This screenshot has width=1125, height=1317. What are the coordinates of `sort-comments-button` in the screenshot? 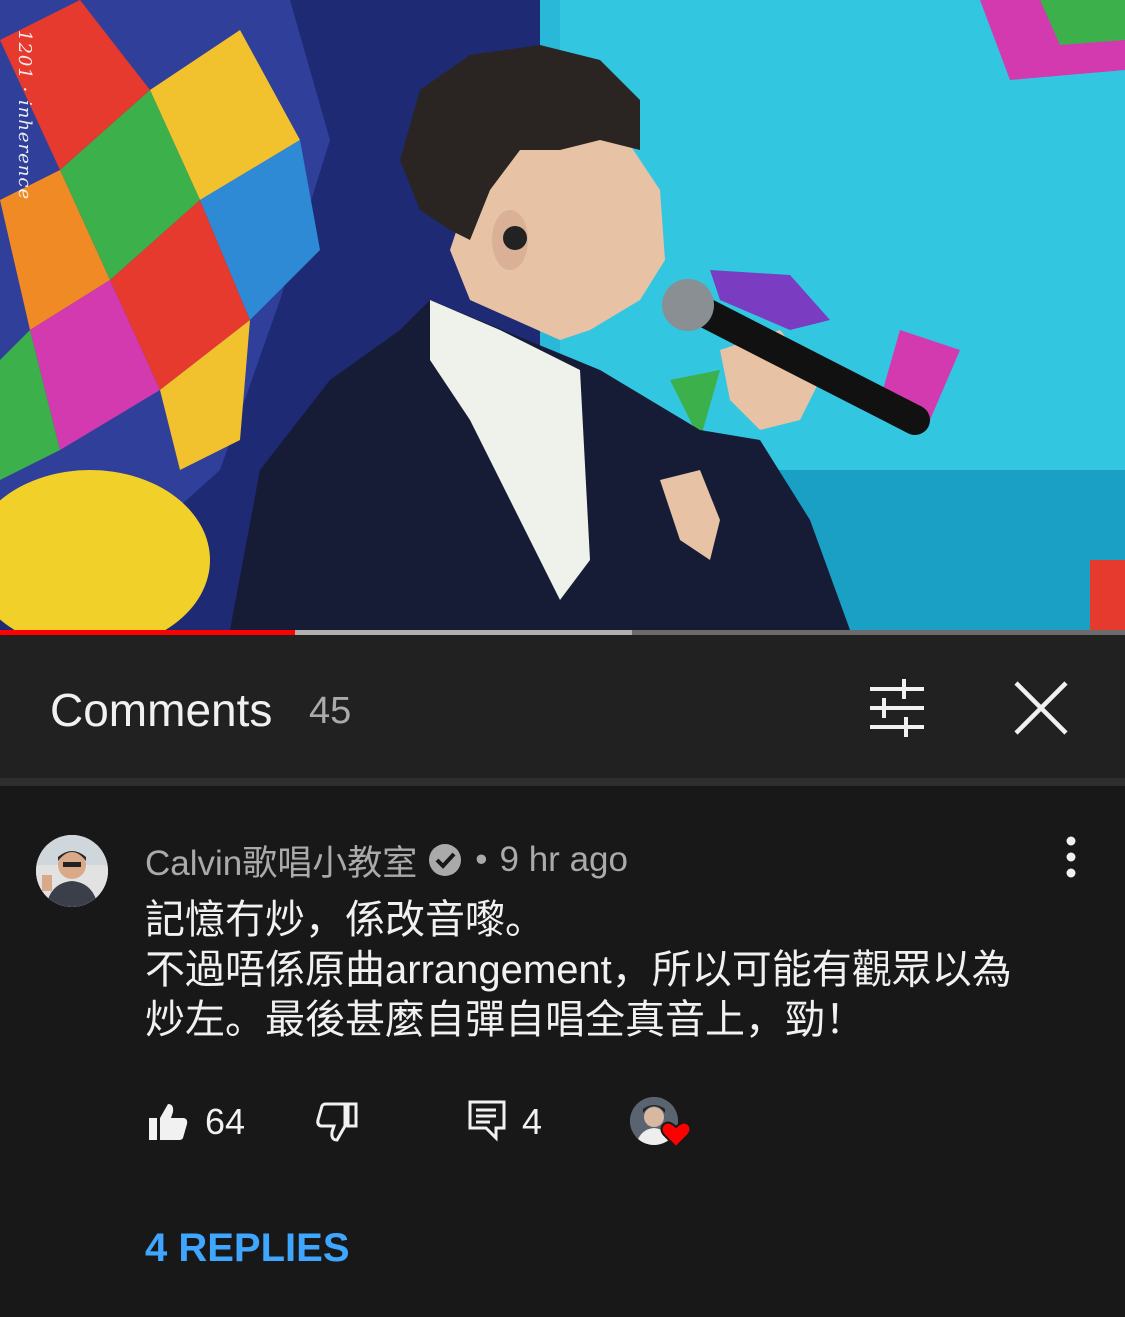 It's located at (897, 708).